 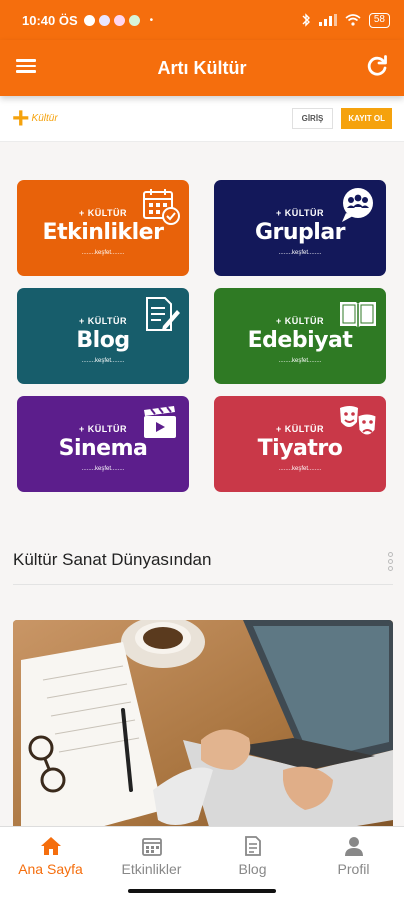 I want to click on signal-icon, so click(x=327, y=20).